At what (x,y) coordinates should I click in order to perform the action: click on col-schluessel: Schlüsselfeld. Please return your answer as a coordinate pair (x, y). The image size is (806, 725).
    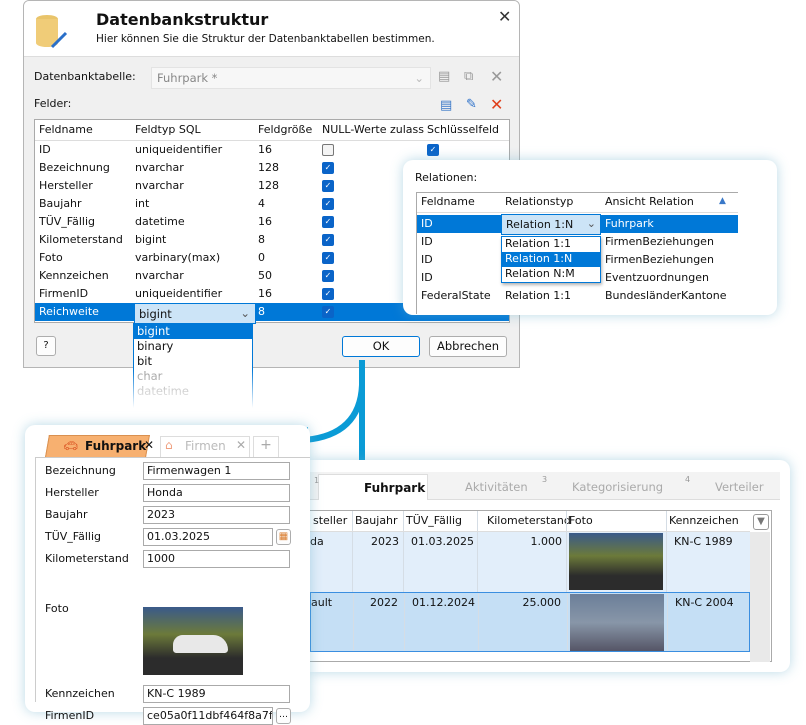
    Looking at the image, I should click on (463, 129).